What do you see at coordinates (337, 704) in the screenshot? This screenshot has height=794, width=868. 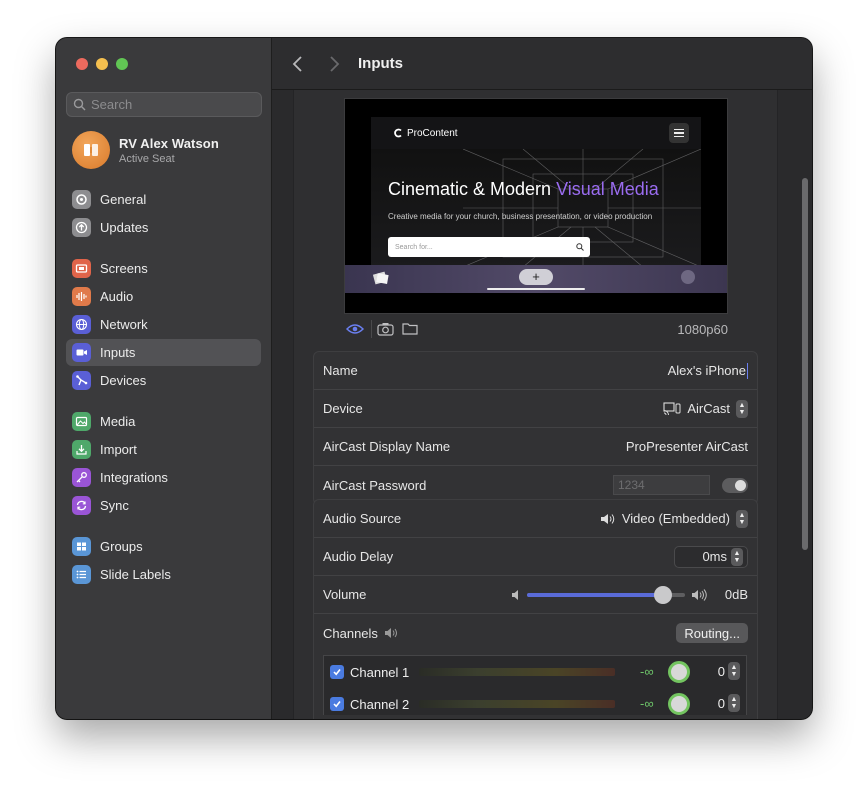 I see `channel-2-checkbox` at bounding box center [337, 704].